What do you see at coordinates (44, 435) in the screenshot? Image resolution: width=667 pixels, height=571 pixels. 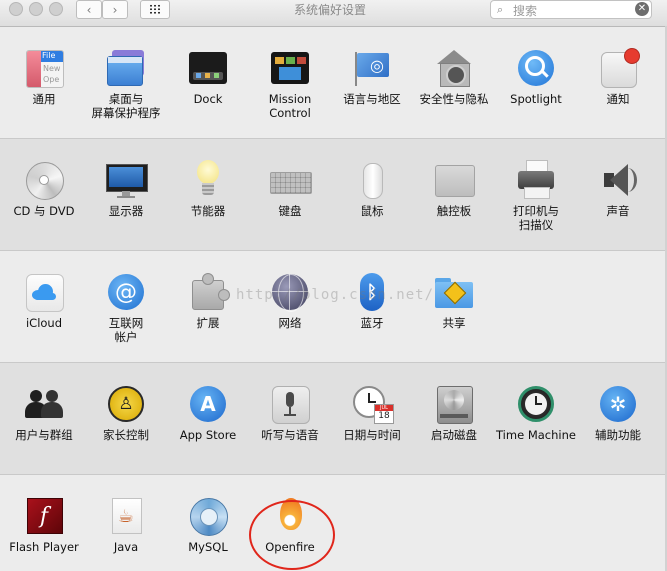 I see `pane-label: 用户与群组` at bounding box center [44, 435].